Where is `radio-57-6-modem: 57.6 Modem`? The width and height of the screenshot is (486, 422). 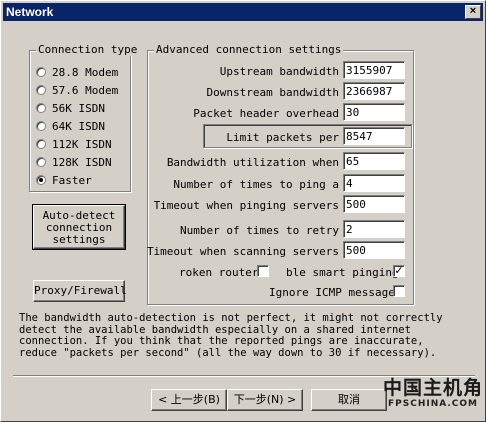 radio-57-6-modem: 57.6 Modem is located at coordinates (77, 90).